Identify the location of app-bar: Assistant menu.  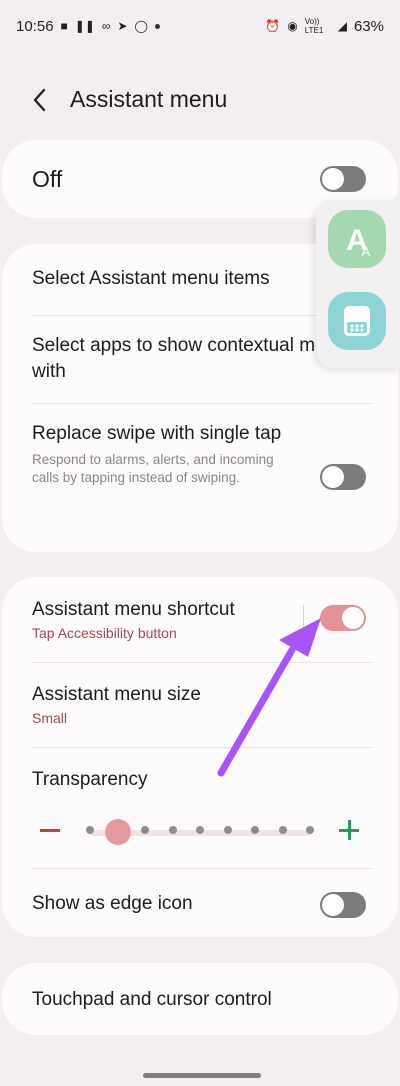
(200, 100).